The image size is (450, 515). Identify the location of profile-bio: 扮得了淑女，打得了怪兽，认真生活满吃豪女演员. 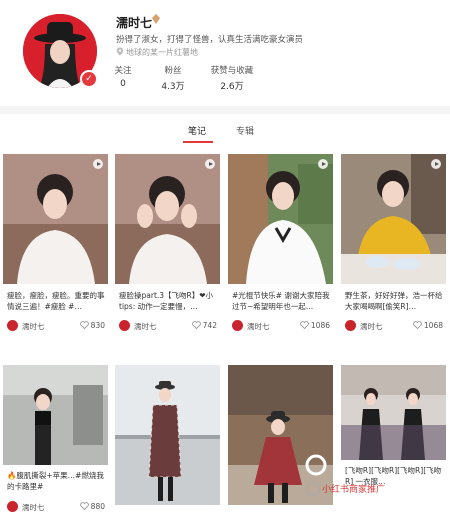
(210, 40).